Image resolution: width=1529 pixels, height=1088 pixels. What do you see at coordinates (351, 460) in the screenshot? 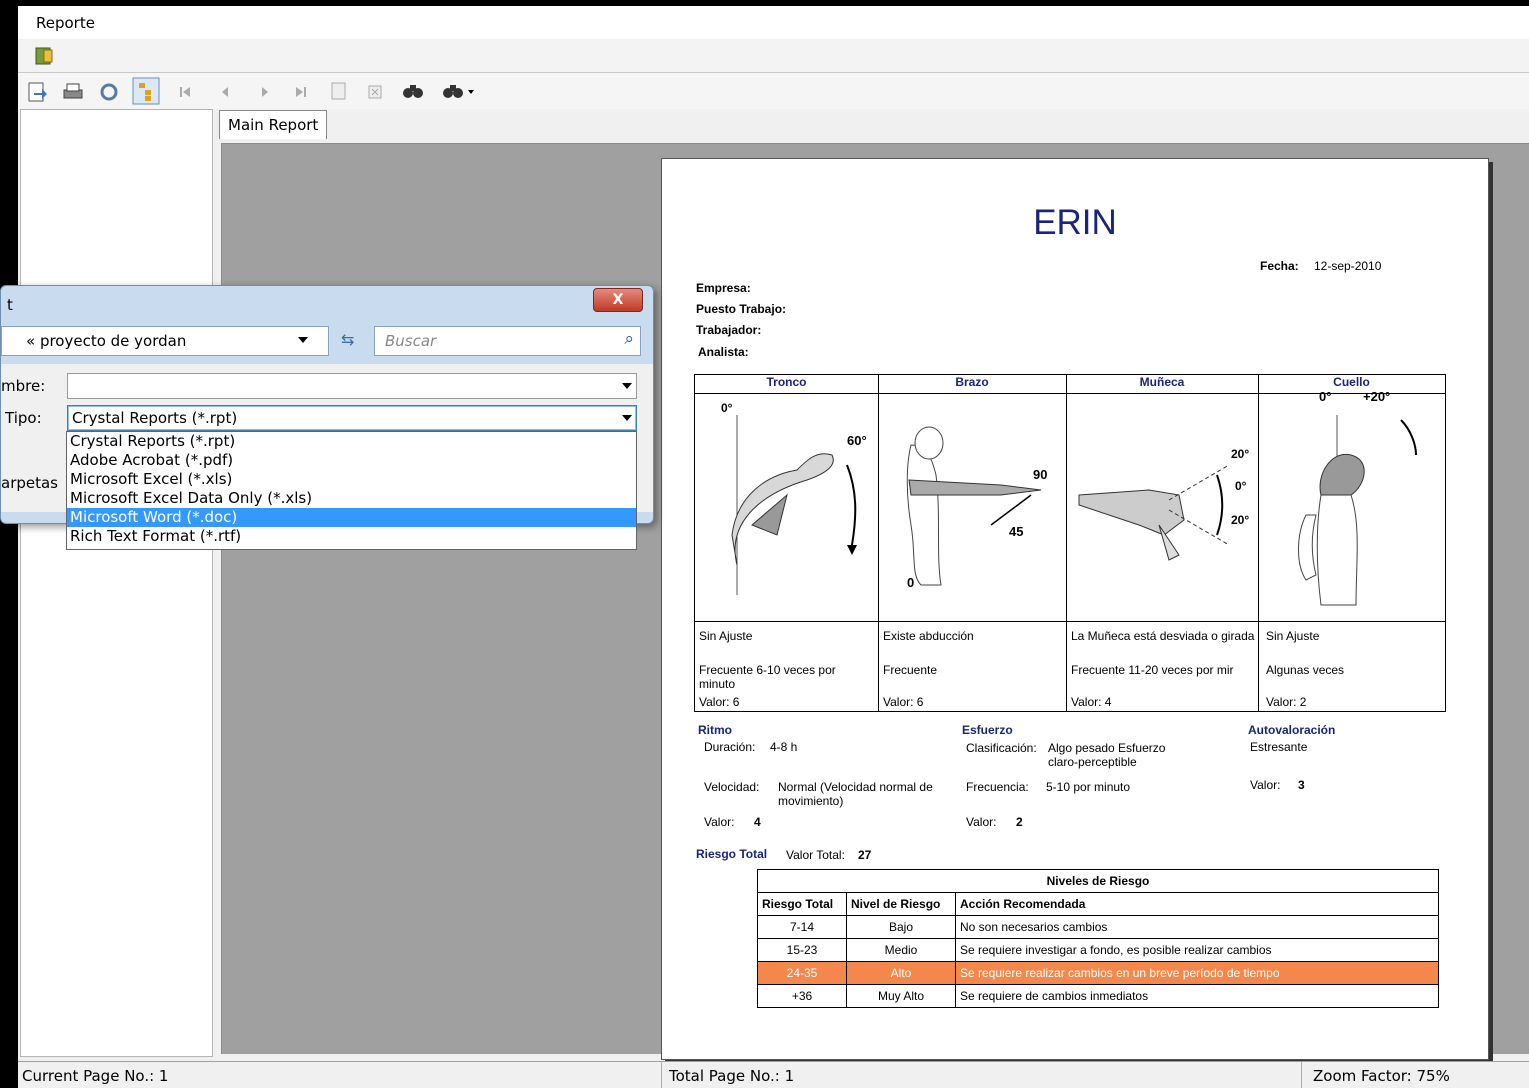
I see `option-adobe-acrobat: Adobe Acrobat (*.pdf)` at bounding box center [351, 460].